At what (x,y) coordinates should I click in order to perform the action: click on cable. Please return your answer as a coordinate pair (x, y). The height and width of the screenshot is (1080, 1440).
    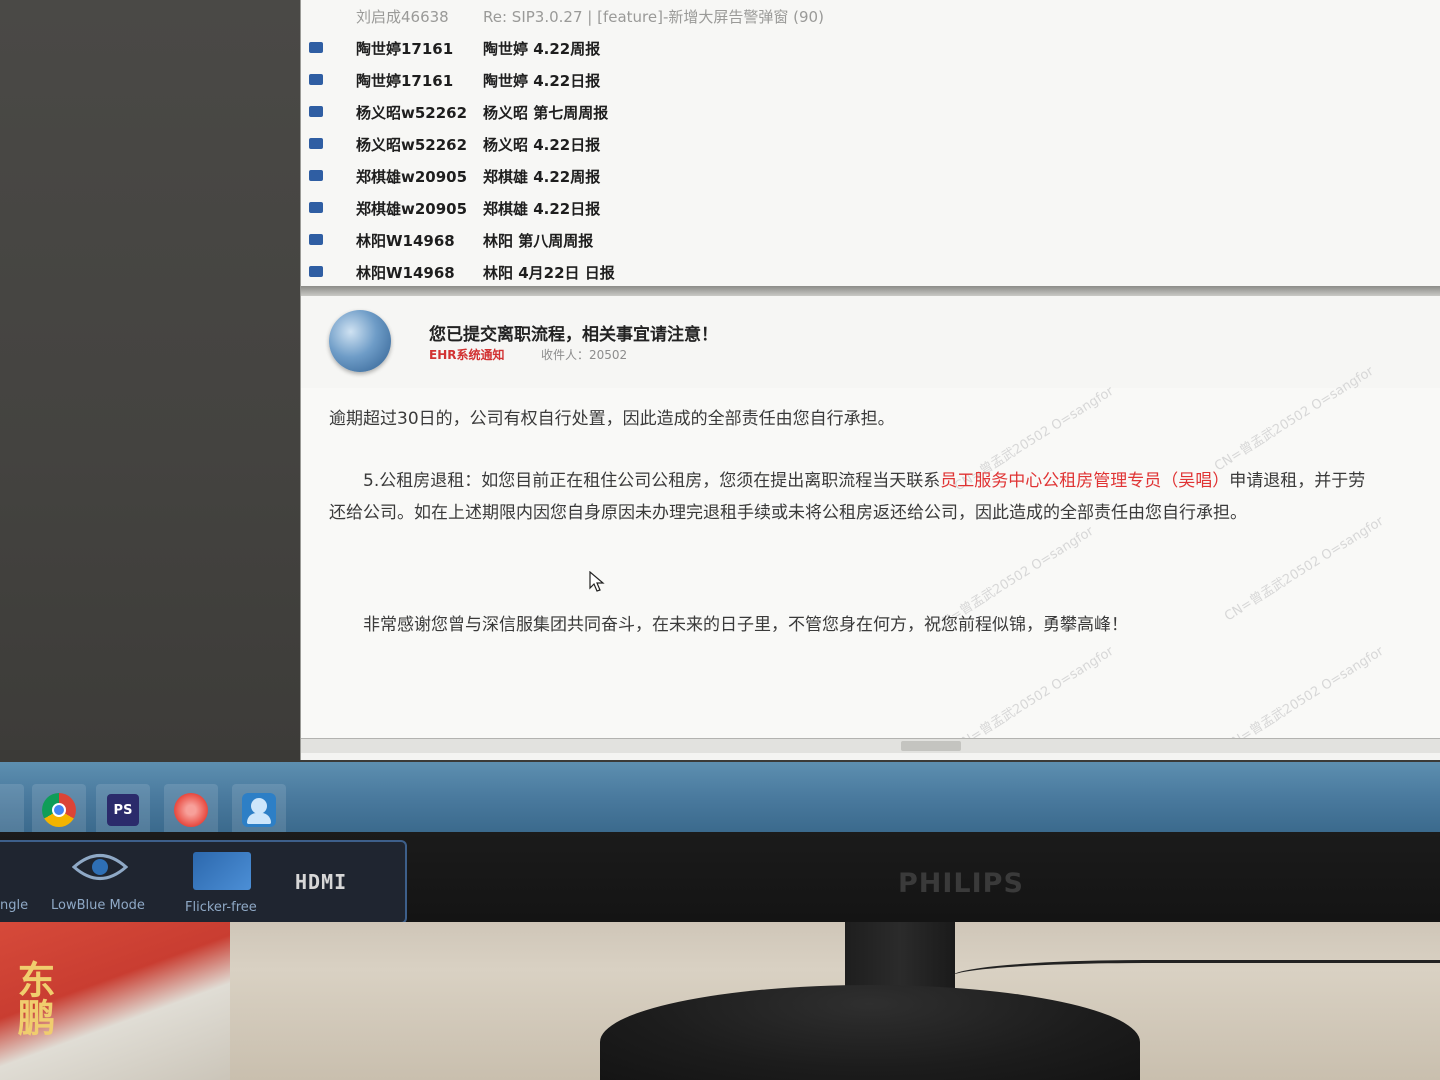
    Looking at the image, I should click on (1195, 981).